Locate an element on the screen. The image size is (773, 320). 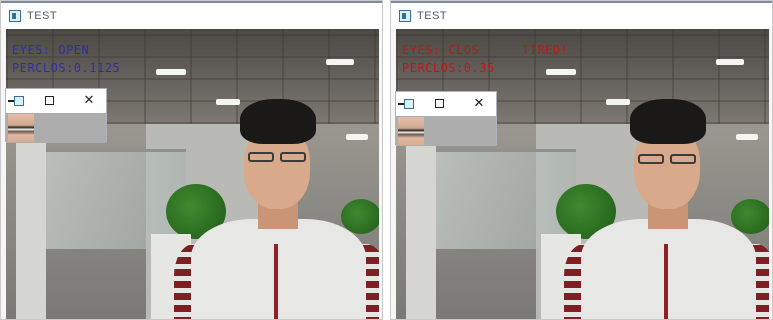
eyes-status-text: EYES: OPEN is located at coordinates (51, 50).